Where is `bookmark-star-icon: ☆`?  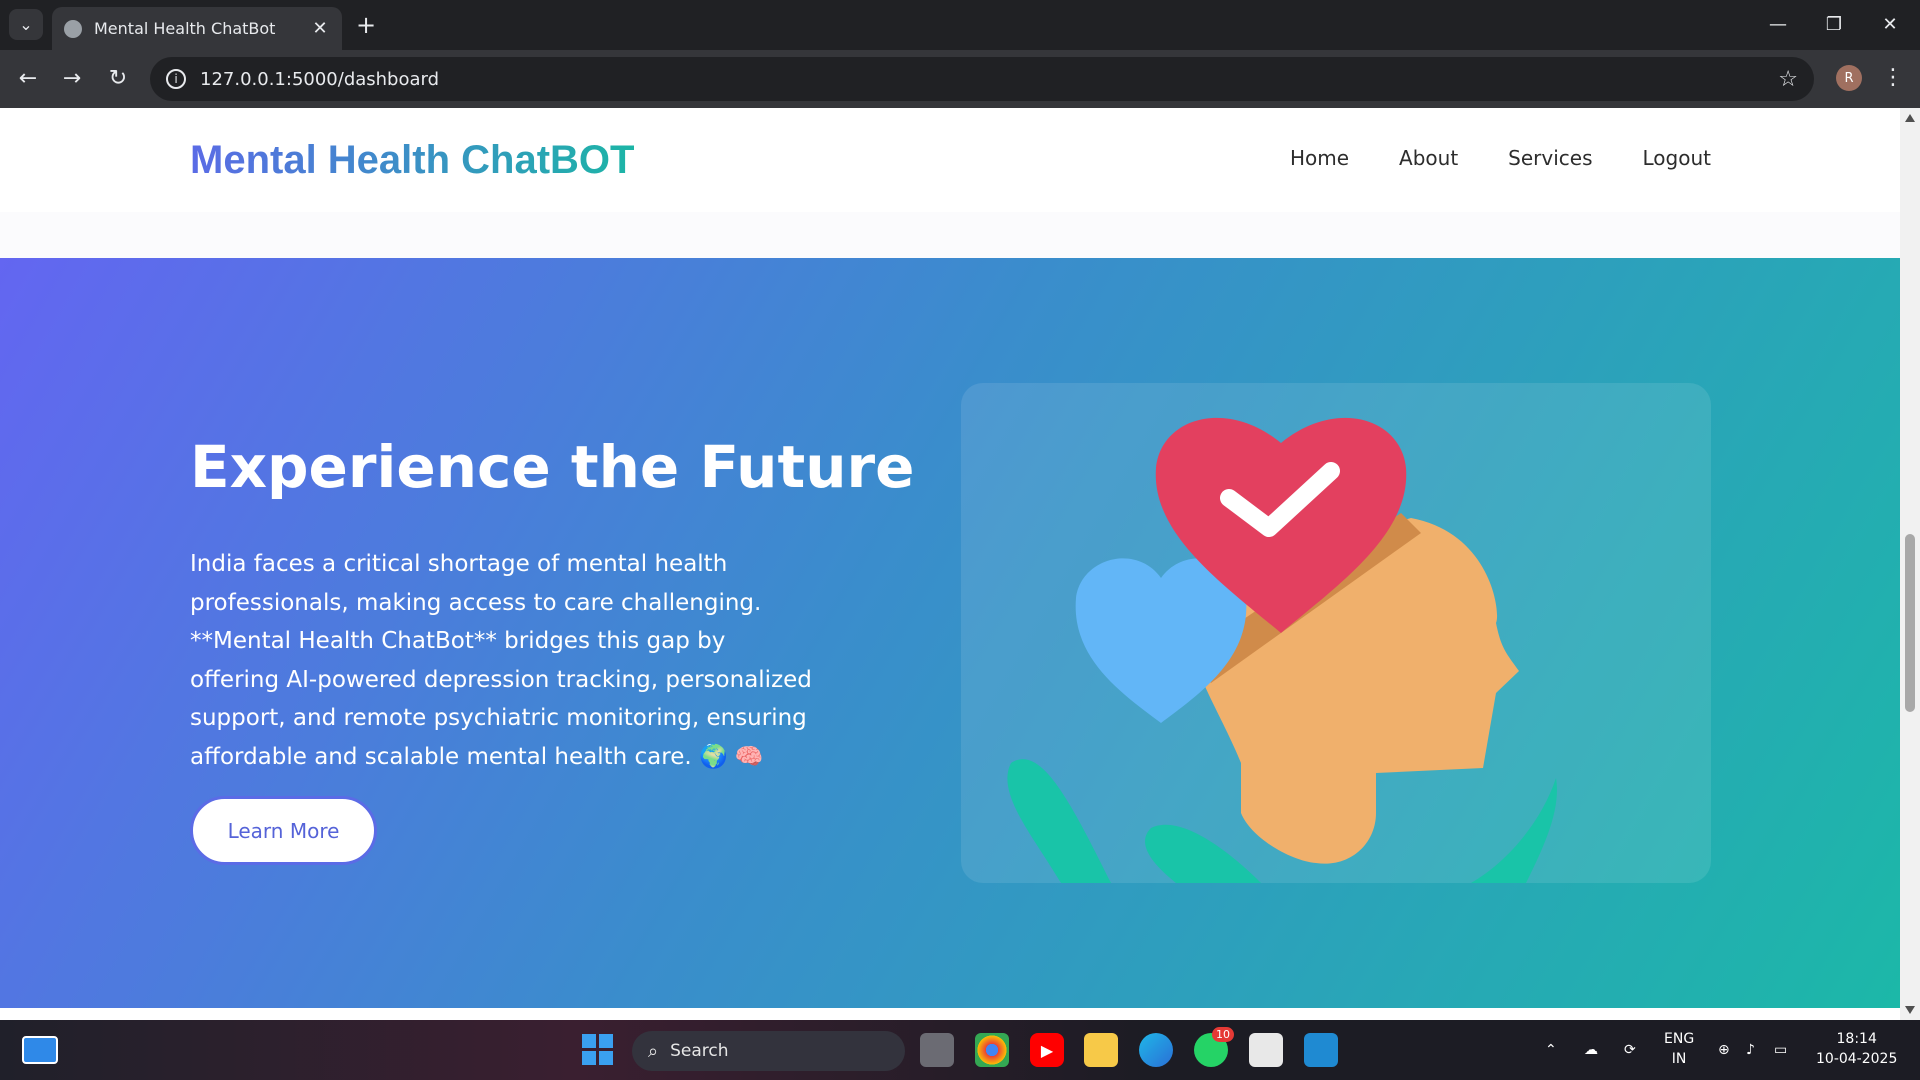 bookmark-star-icon: ☆ is located at coordinates (1788, 79).